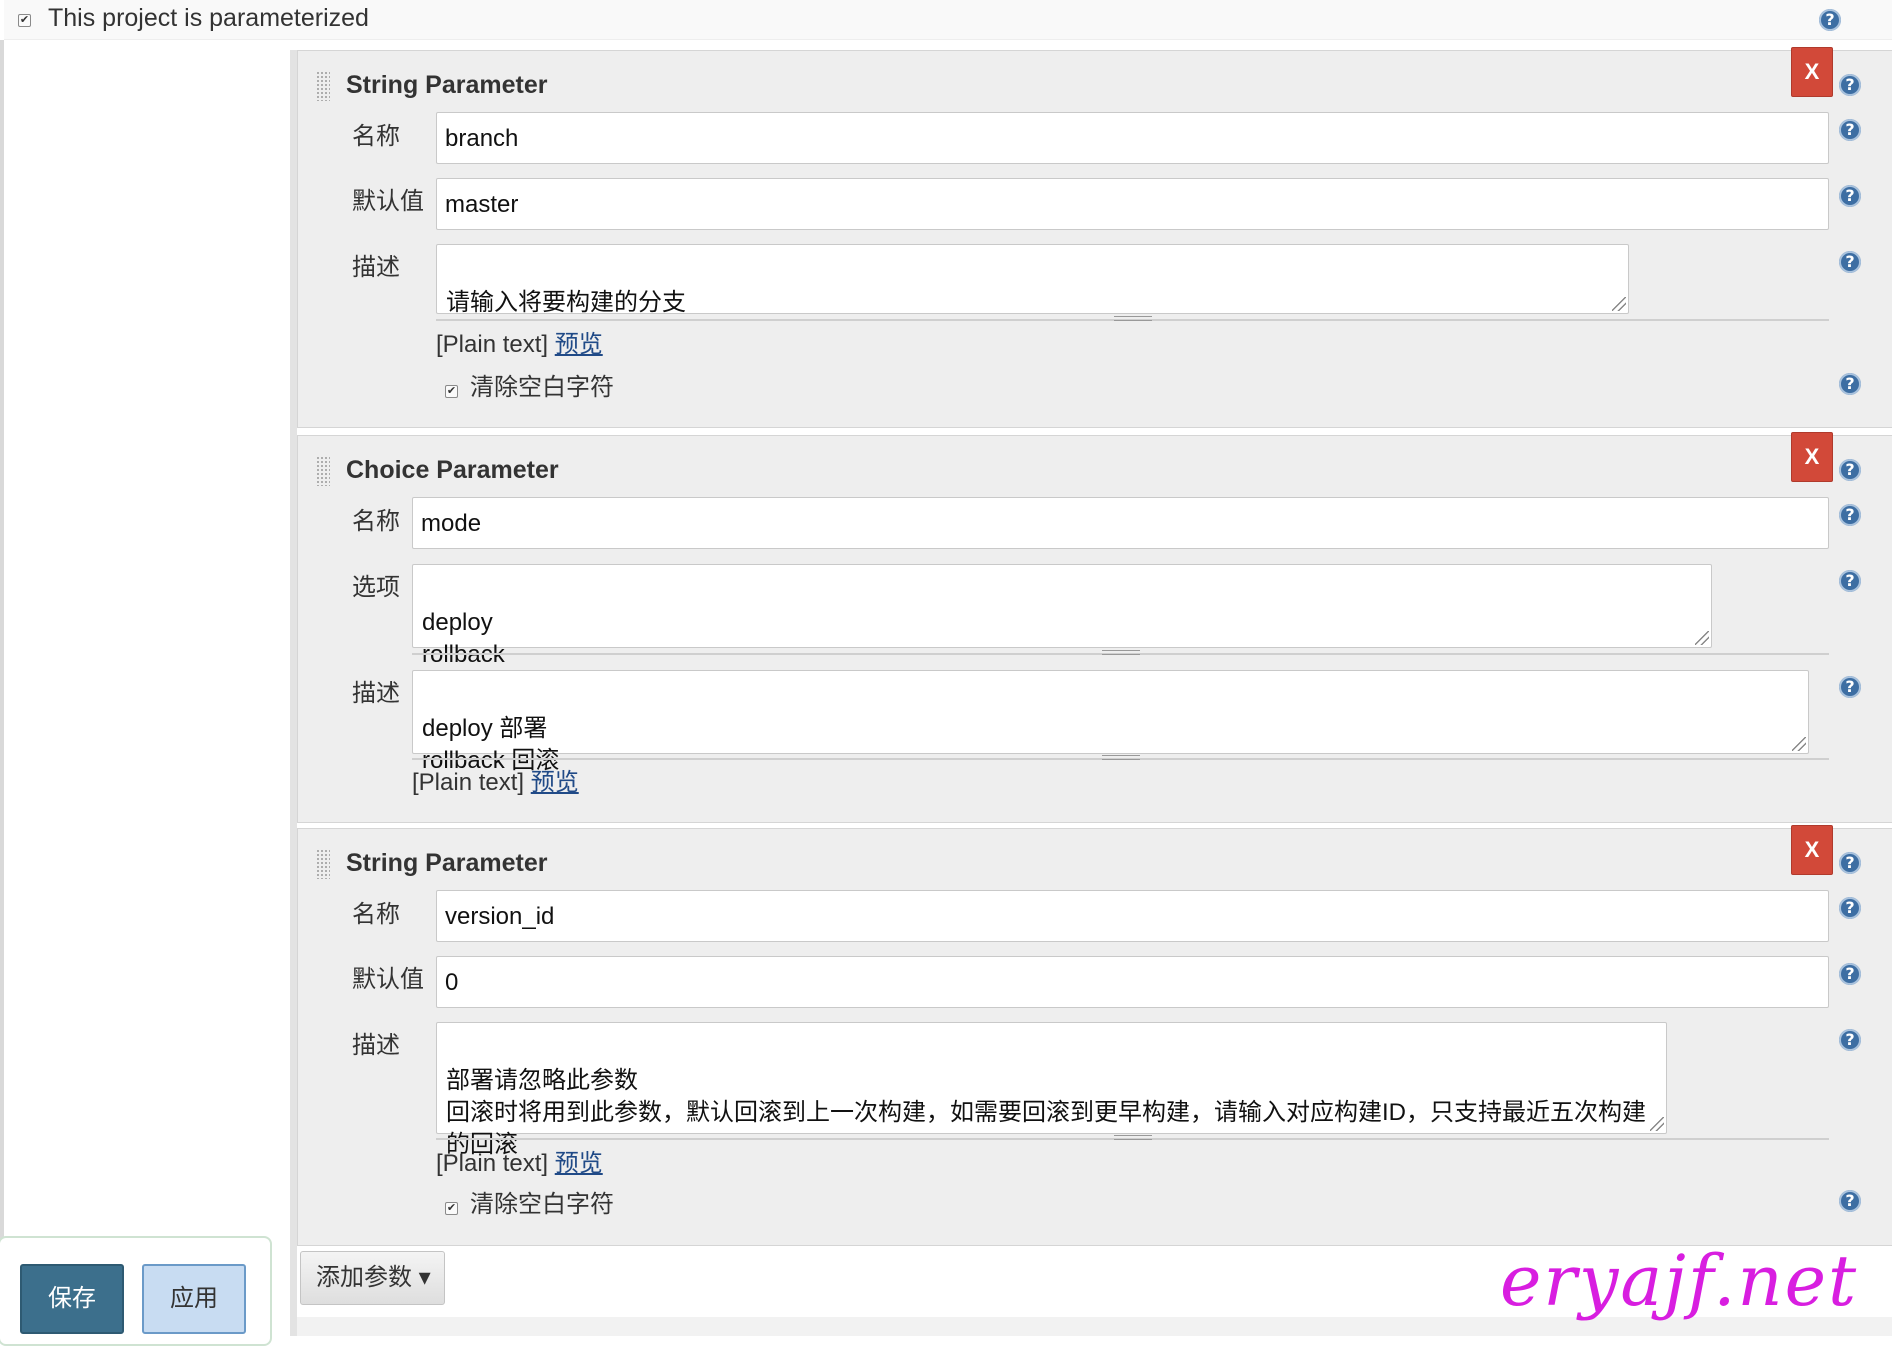  Describe the element at coordinates (1132, 982) in the screenshot. I see `default-value-input: 0` at that location.